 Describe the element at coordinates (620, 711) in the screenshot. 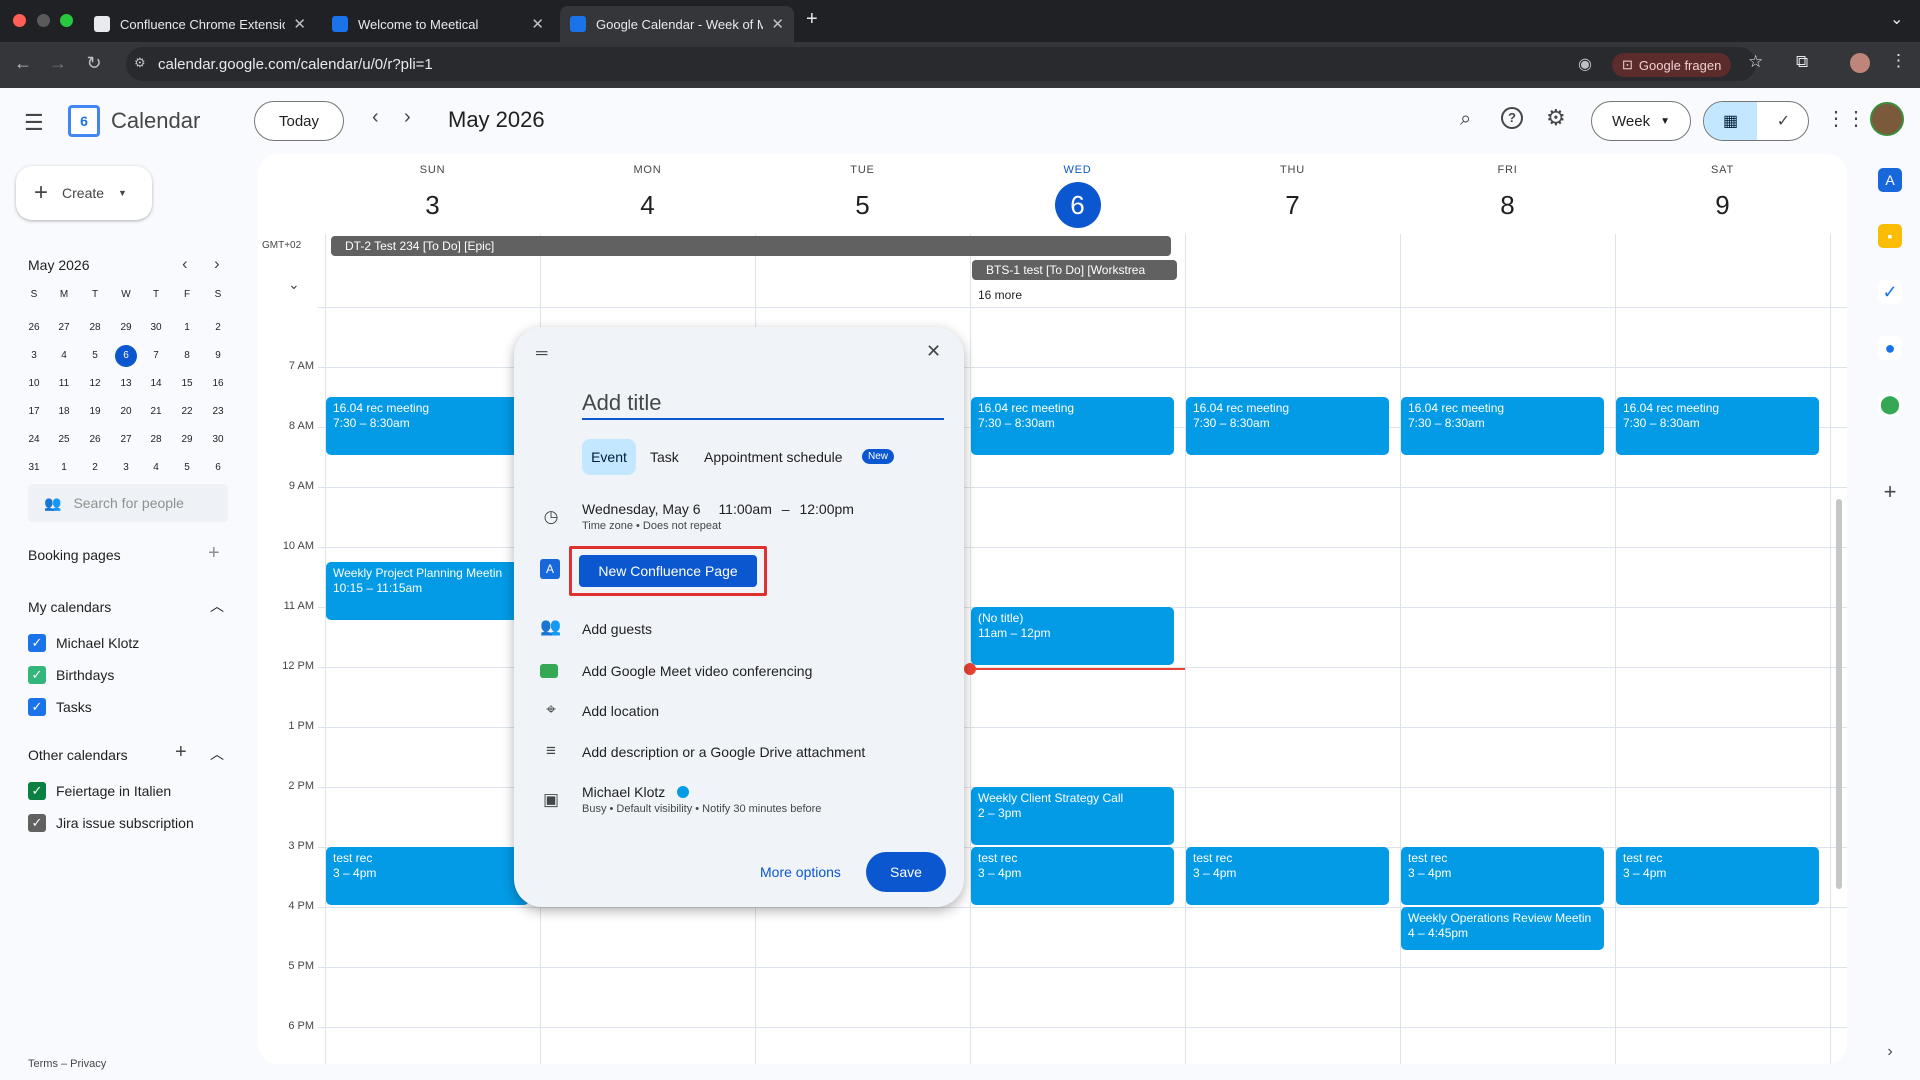

I see `add-location-field: Add location` at that location.